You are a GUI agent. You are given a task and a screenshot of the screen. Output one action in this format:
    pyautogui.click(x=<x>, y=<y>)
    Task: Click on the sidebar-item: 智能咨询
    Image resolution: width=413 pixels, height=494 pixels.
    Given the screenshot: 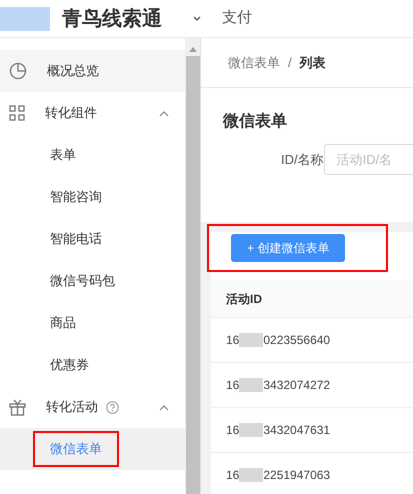 What is the action you would take?
    pyautogui.click(x=76, y=197)
    